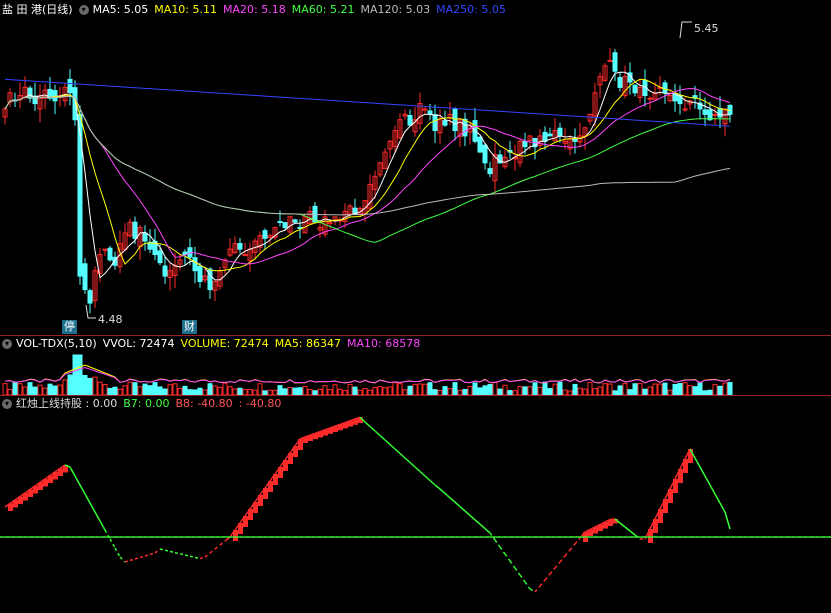 The height and width of the screenshot is (613, 831). I want to click on low-price-label: 4.48, so click(110, 319).